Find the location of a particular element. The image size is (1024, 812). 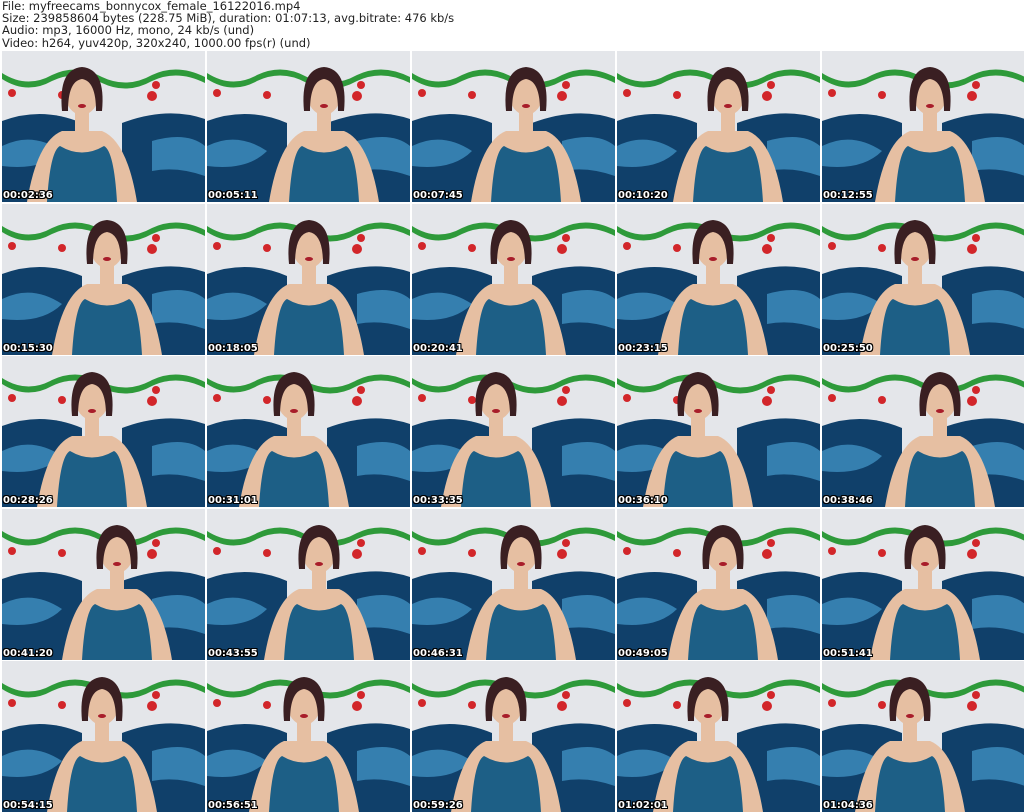

video-thumbnail: 00:10:20 is located at coordinates (718, 126).